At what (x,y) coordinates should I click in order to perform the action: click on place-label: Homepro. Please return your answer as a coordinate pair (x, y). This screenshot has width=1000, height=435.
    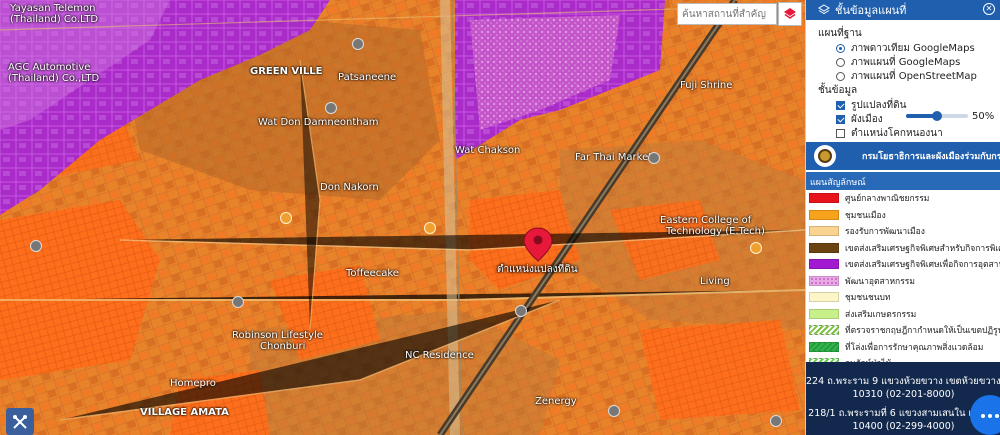
    Looking at the image, I should click on (193, 383).